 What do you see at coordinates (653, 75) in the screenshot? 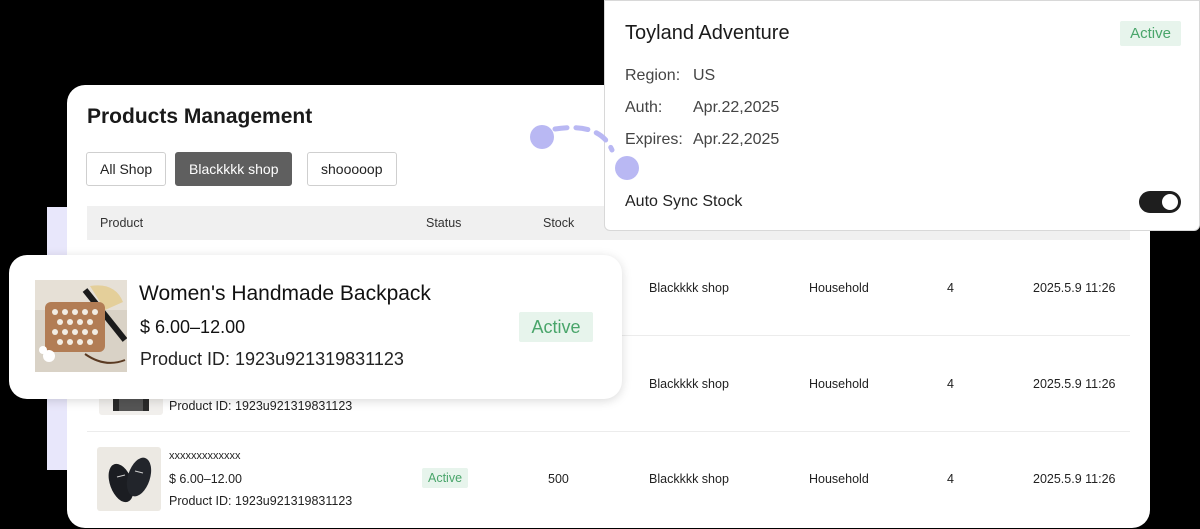
I see `region-label: Region:` at bounding box center [653, 75].